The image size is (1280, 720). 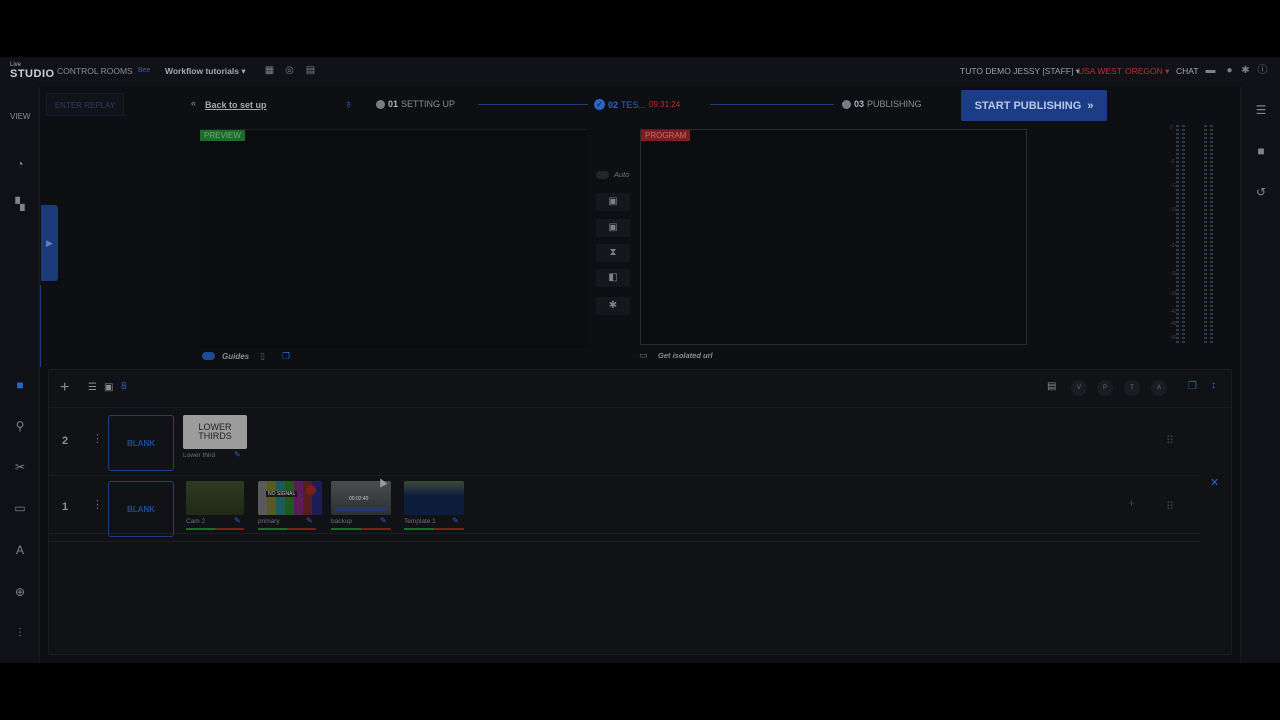 What do you see at coordinates (20, 508) in the screenshot?
I see `comment-icon: ▭` at bounding box center [20, 508].